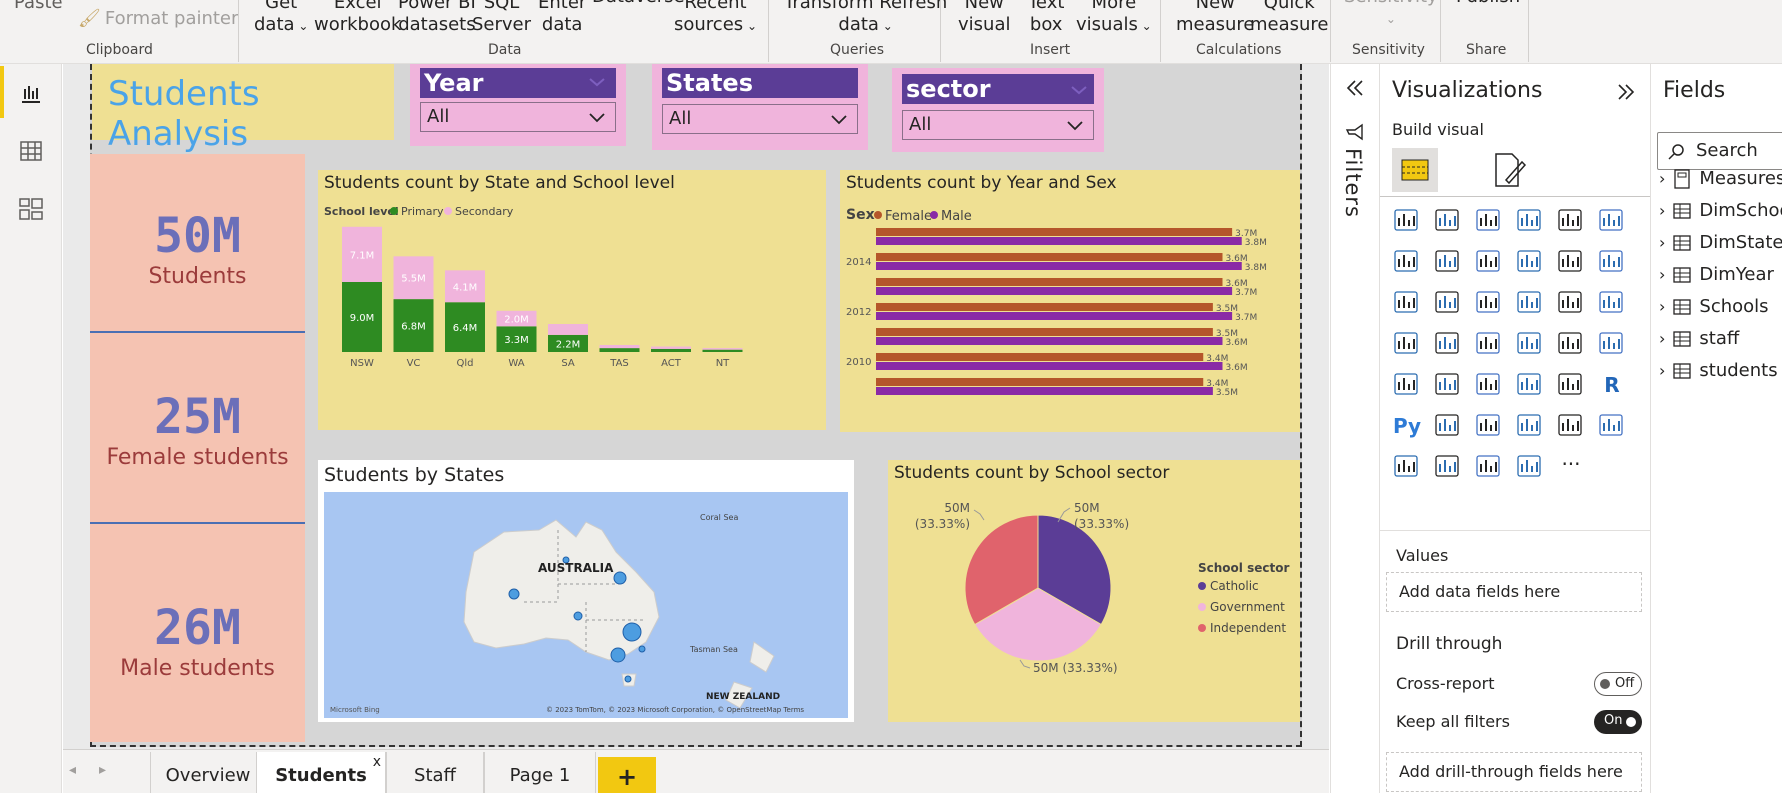 The image size is (1782, 800). What do you see at coordinates (1530, 426) in the screenshot?
I see `qa-icon` at bounding box center [1530, 426].